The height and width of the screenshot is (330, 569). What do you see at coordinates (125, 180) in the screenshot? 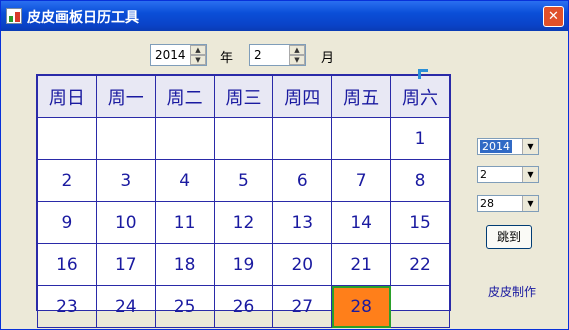
I see `day-cell: 3` at bounding box center [125, 180].